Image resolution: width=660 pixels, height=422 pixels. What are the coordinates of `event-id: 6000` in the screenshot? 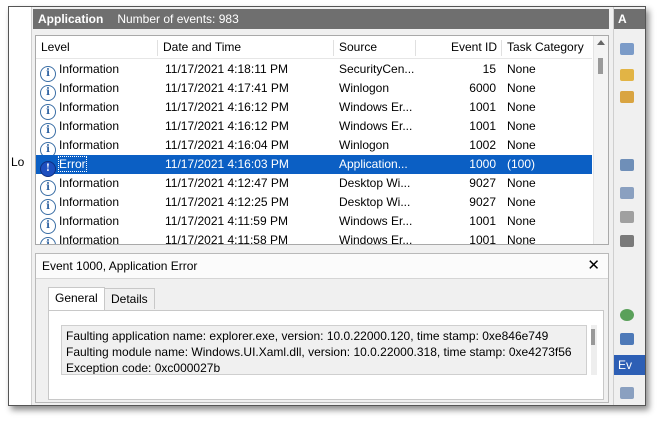 It's located at (482, 88).